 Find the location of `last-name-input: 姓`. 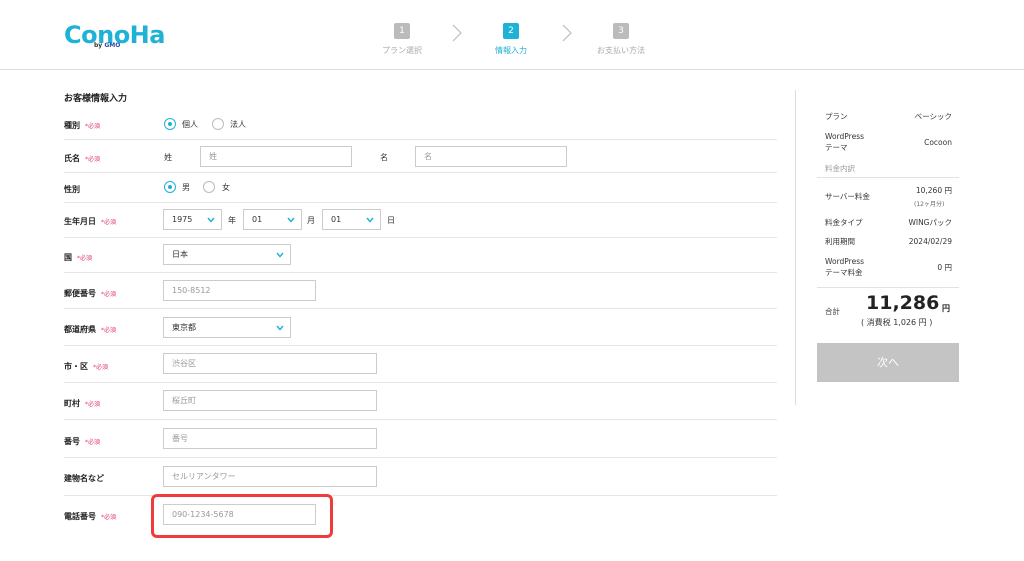

last-name-input: 姓 is located at coordinates (276, 156).